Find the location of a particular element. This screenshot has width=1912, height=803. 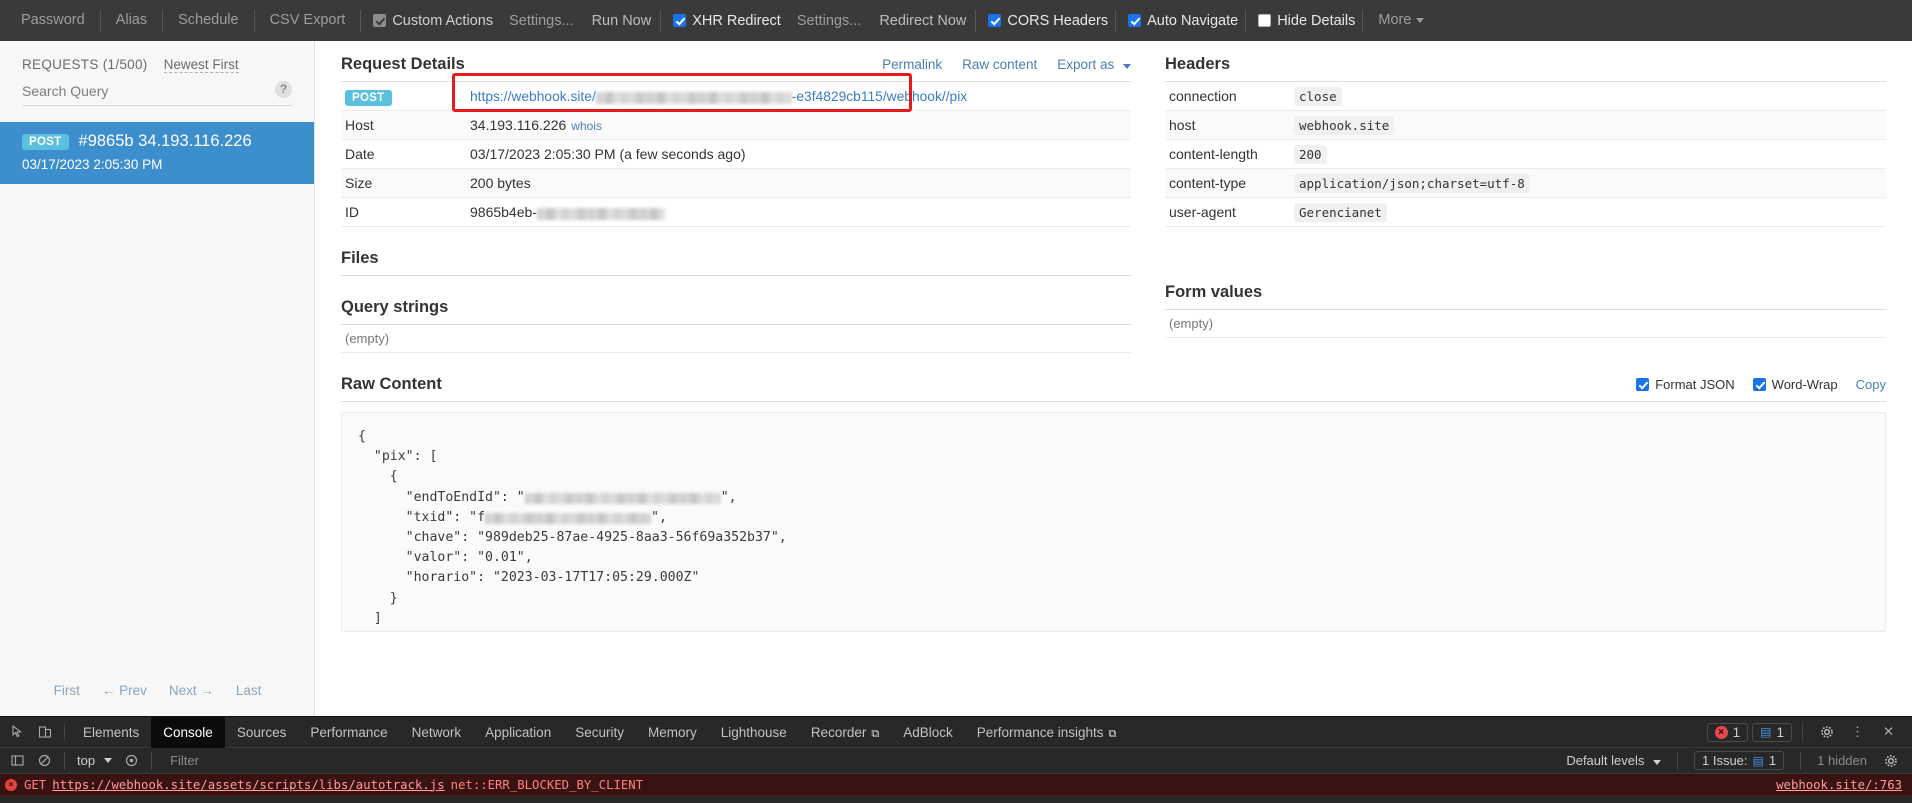

console-filter-input is located at coordinates (300, 760).